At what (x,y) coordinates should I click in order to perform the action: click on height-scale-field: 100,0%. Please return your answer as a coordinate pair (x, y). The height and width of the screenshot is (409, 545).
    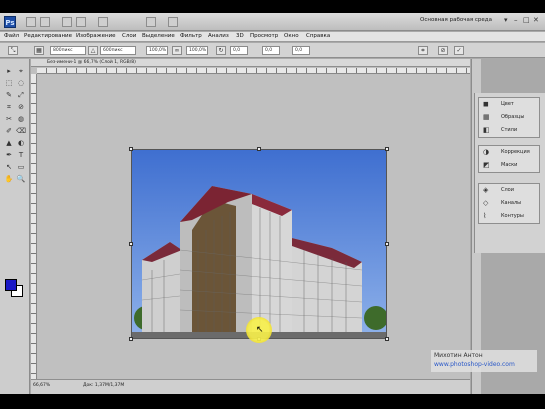
    Looking at the image, I should click on (197, 50).